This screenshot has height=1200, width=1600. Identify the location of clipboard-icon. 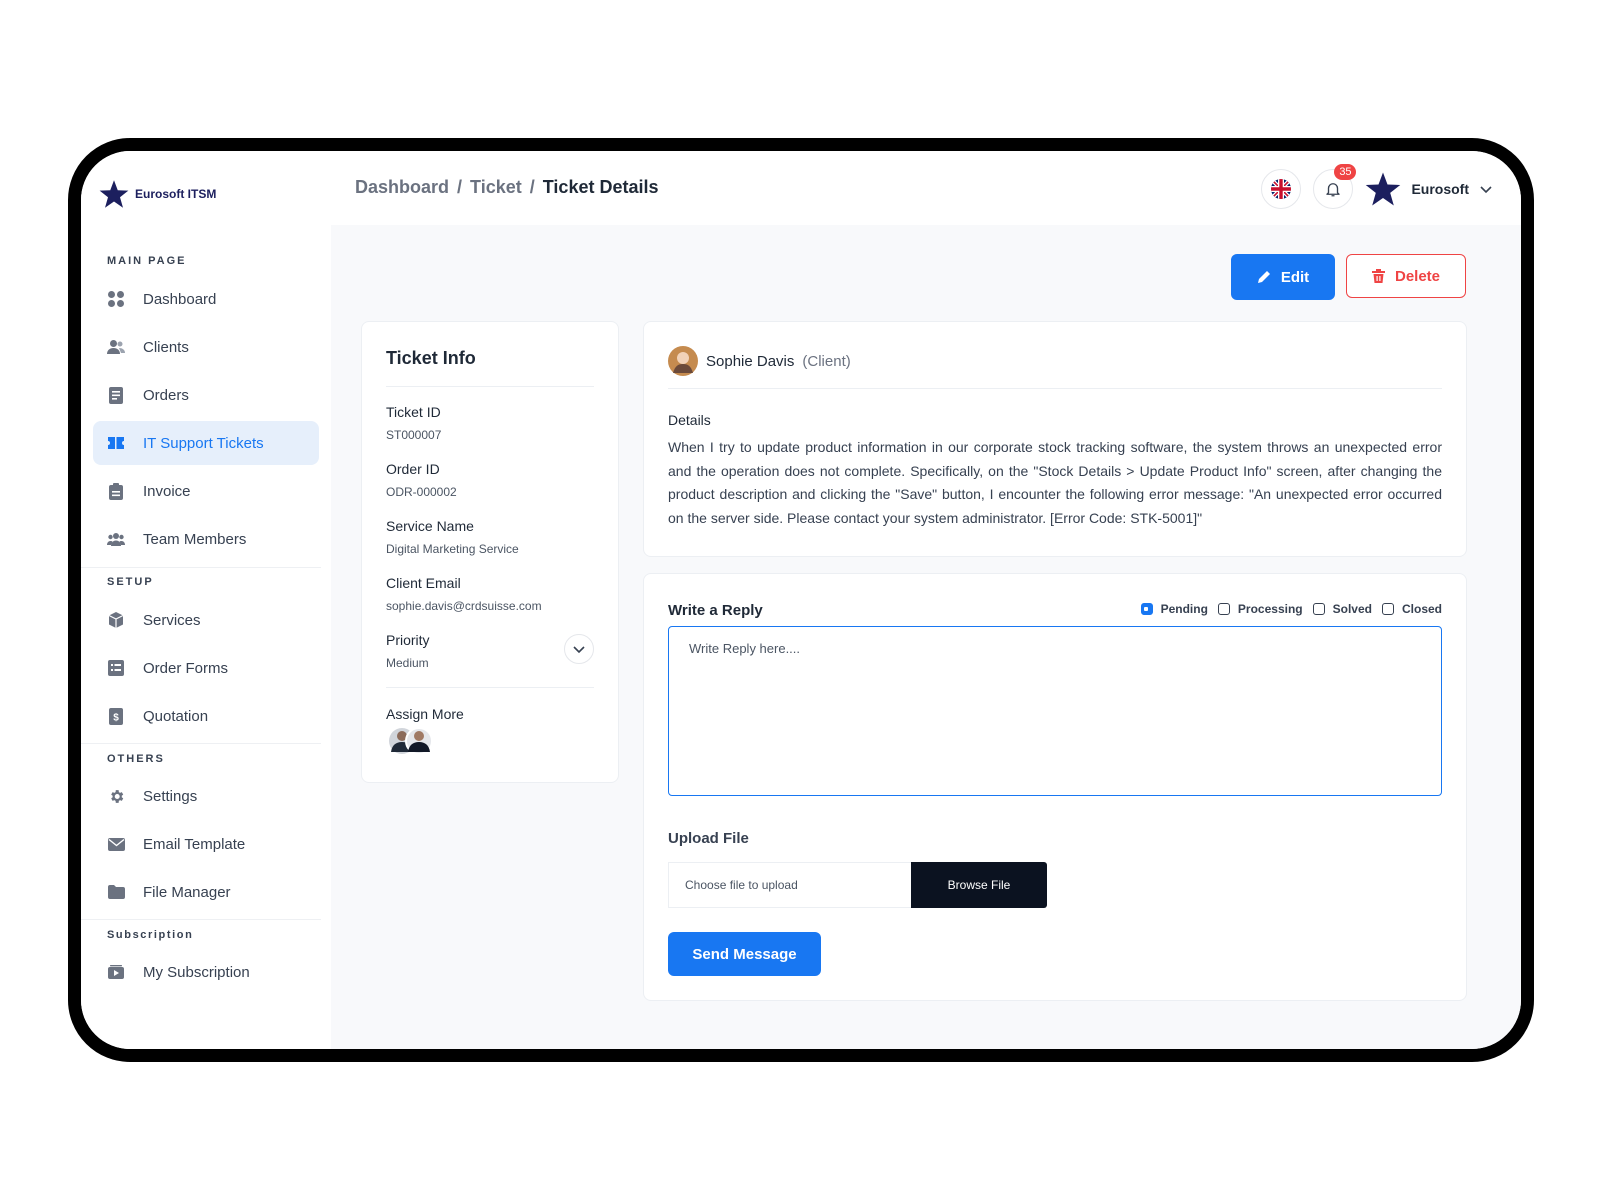
(116, 491).